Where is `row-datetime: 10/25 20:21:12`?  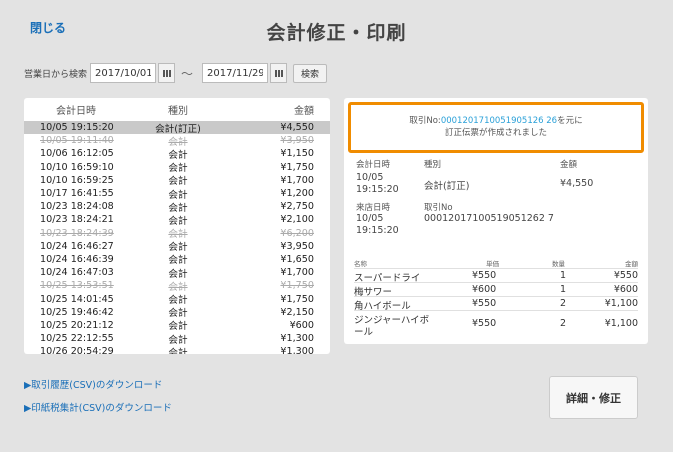
row-datetime: 10/25 20:21:12 is located at coordinates (77, 325).